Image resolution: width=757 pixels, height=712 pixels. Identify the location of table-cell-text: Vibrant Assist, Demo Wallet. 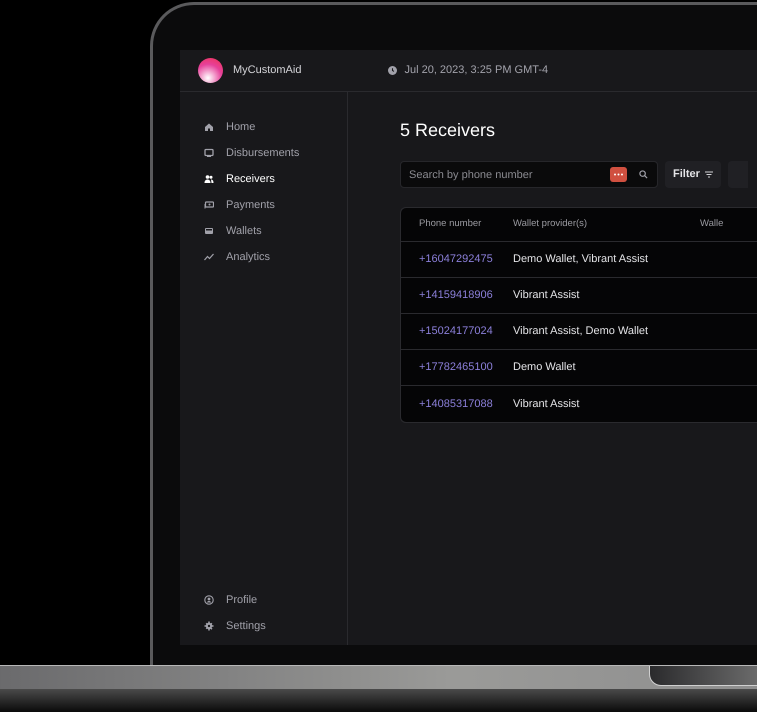
(580, 332).